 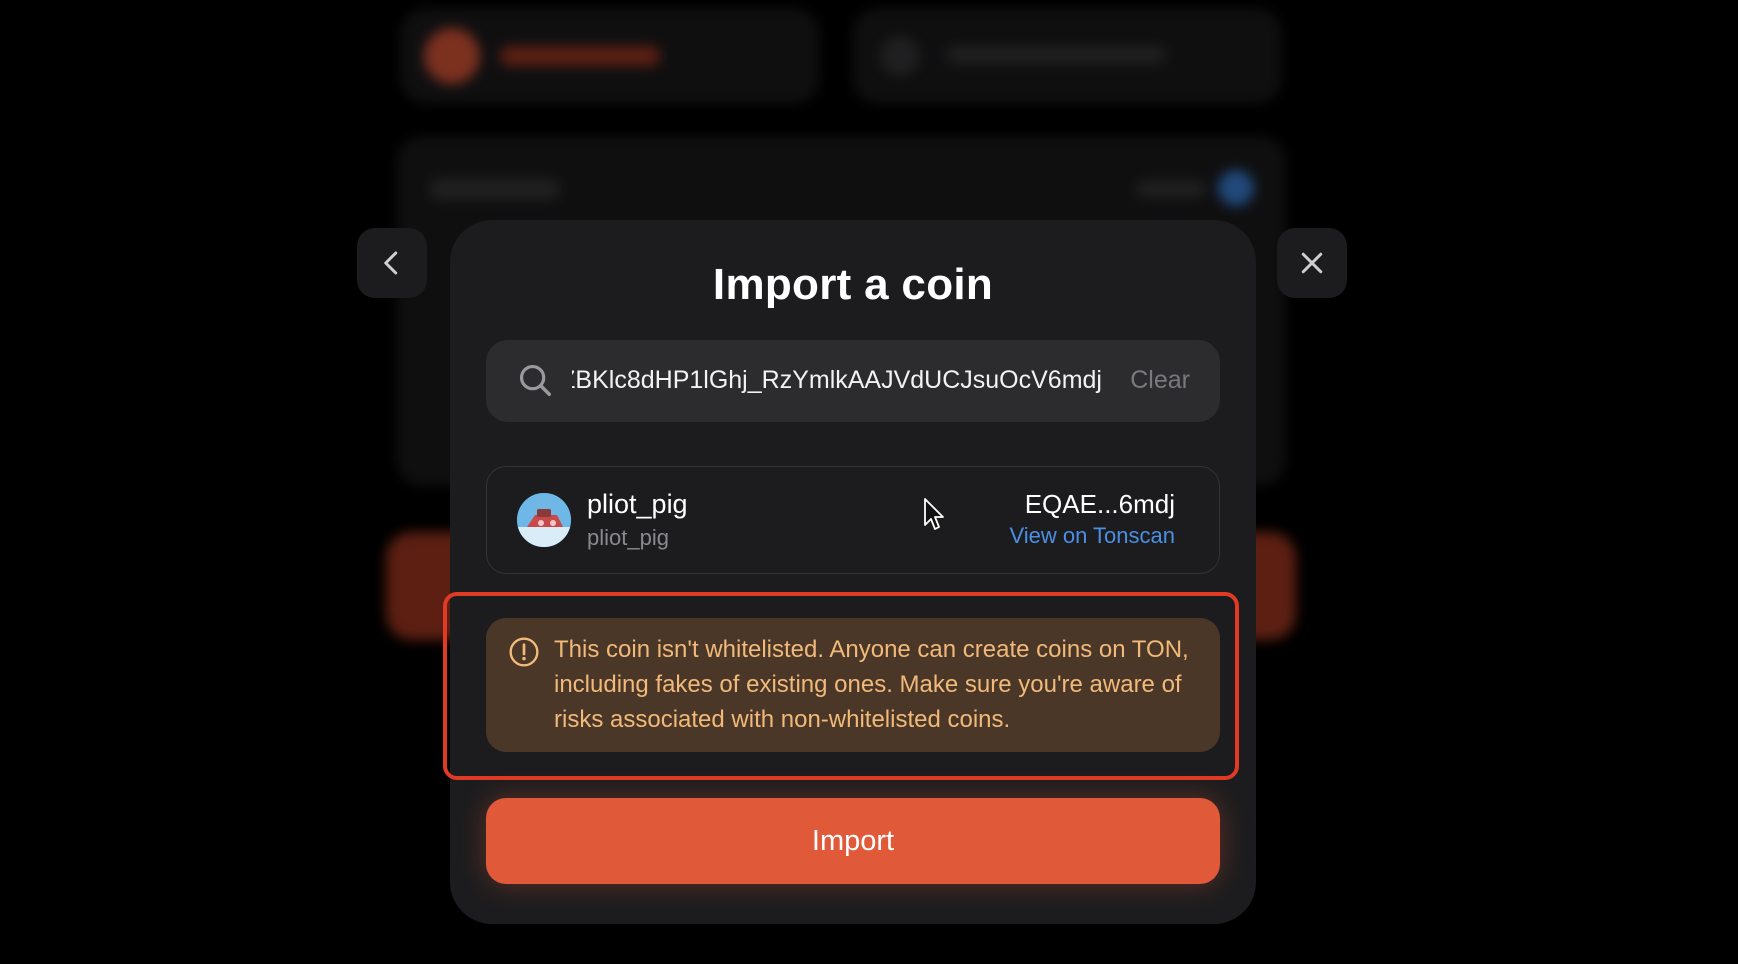 What do you see at coordinates (495, 189) in the screenshot?
I see `bg-card-title` at bounding box center [495, 189].